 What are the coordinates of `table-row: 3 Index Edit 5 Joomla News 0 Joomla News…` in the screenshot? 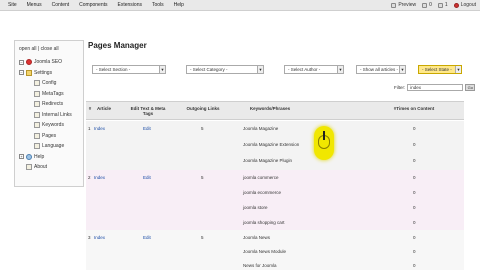 It's located at (275, 250).